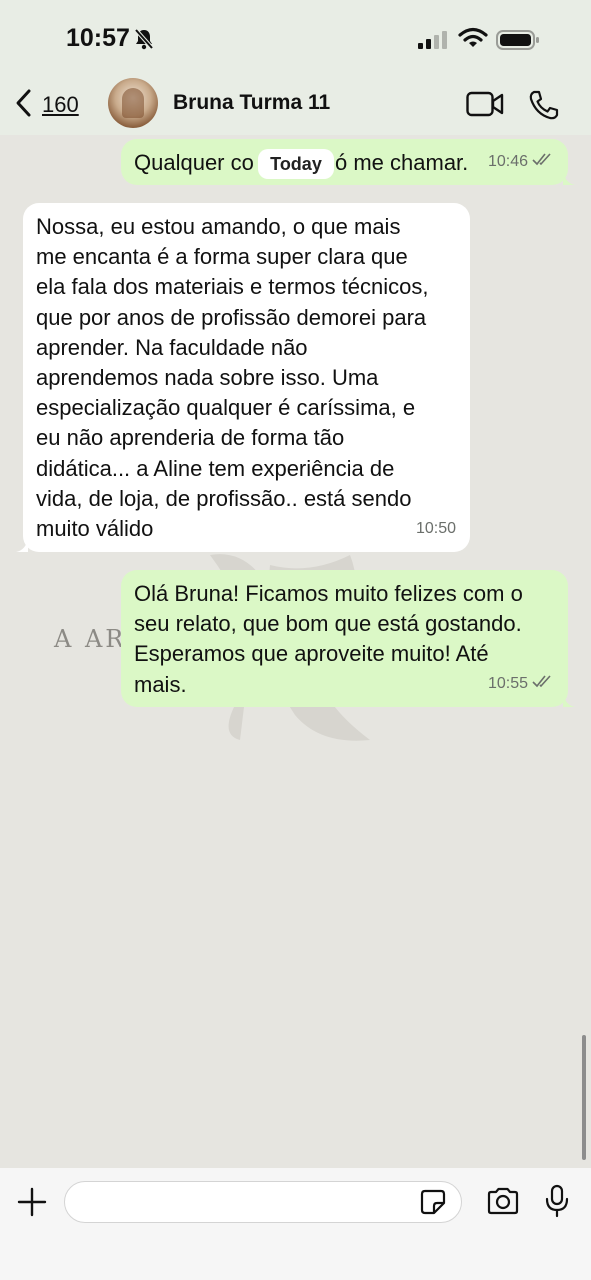 This screenshot has width=591, height=1280. Describe the element at coordinates (295, 1224) in the screenshot. I see `input-bar` at that location.